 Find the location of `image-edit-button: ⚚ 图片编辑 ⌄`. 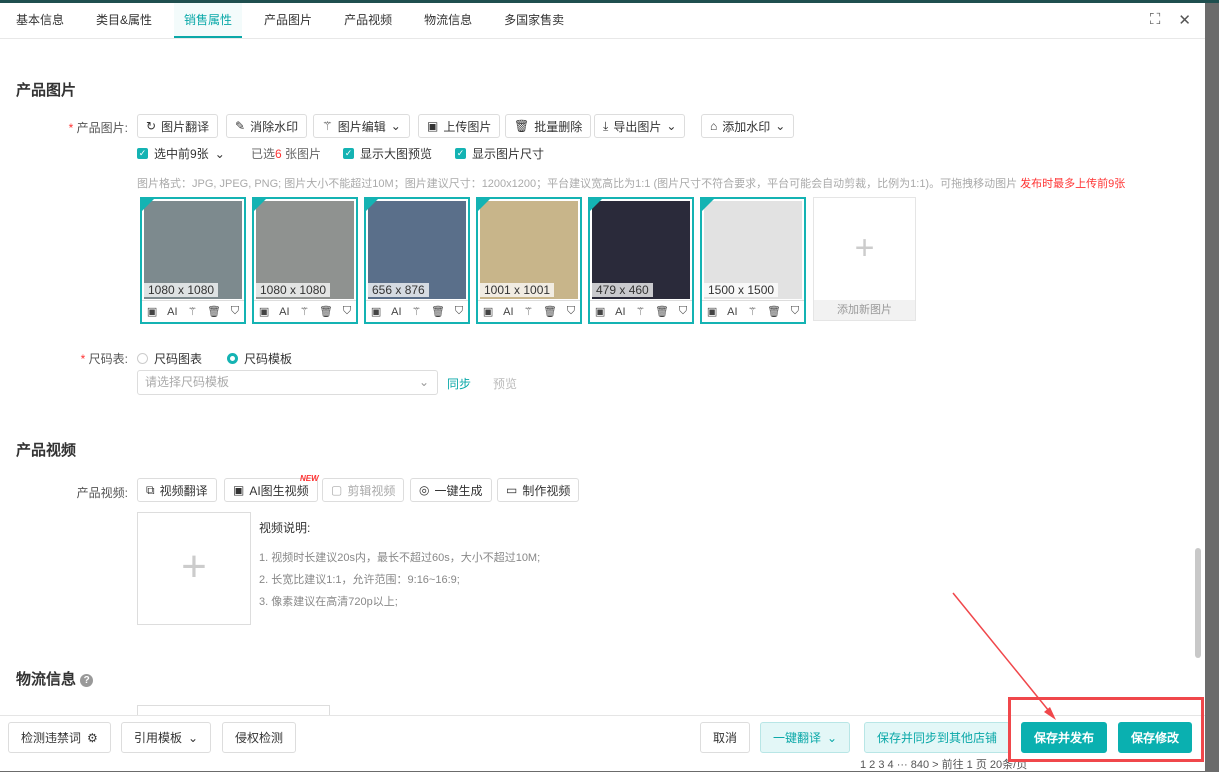

image-edit-button: ⚚ 图片编辑 ⌄ is located at coordinates (361, 126).